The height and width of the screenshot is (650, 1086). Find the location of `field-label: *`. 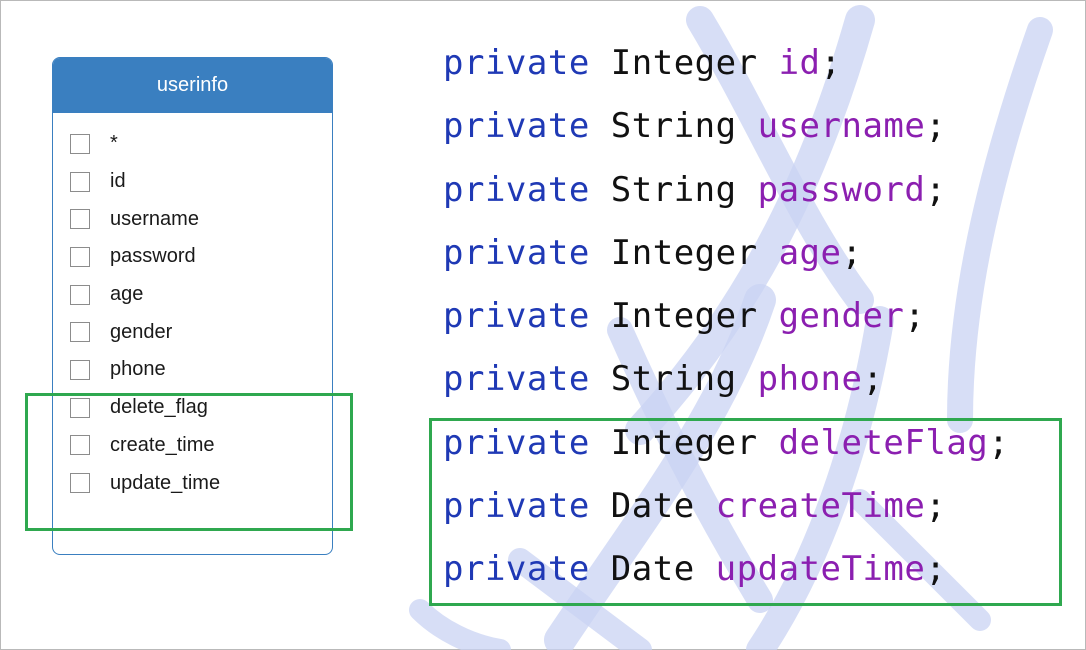

field-label: * is located at coordinates (114, 143).